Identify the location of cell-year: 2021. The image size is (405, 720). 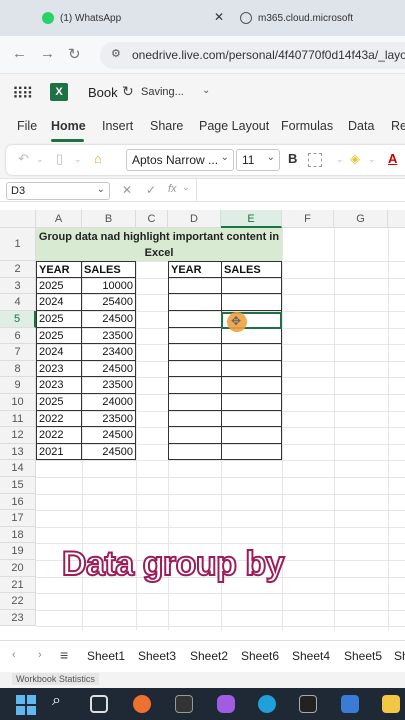
(59, 451).